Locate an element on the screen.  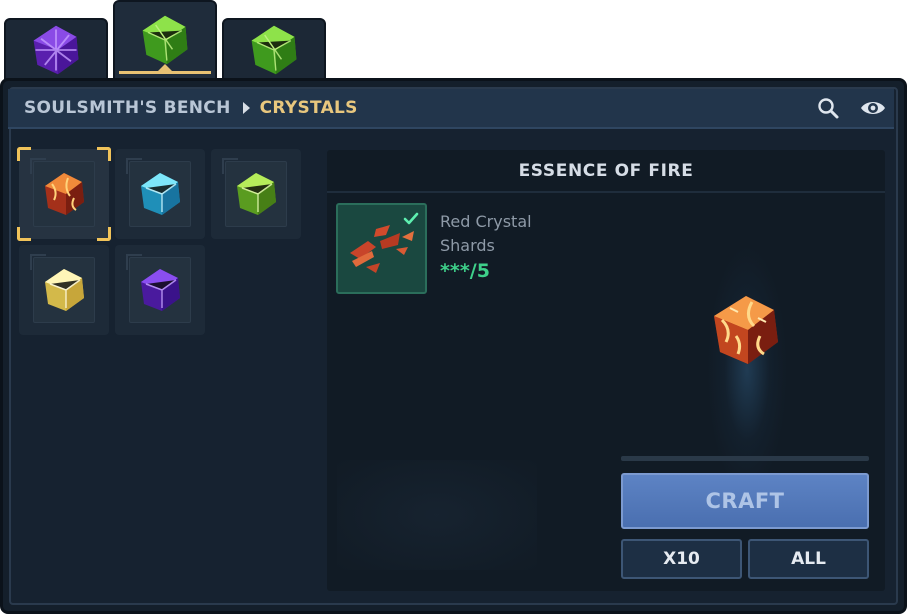
breadcrumb-current: CRYSTALS is located at coordinates (308, 108).